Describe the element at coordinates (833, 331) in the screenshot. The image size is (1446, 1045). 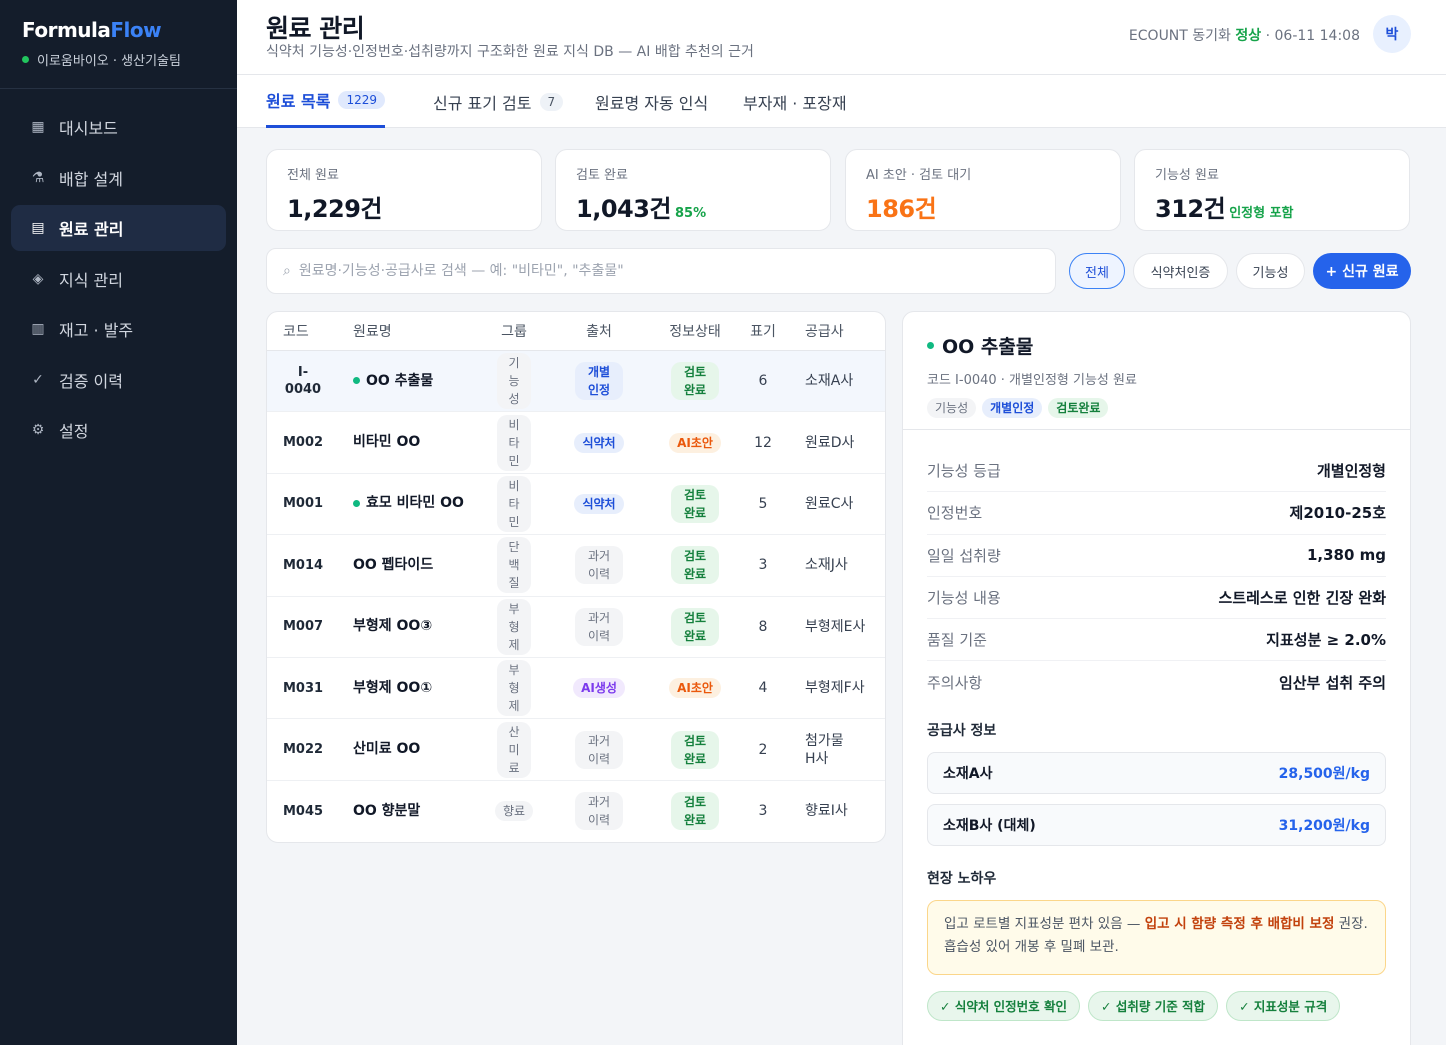
I see `col-header-supplier: 공급사` at that location.